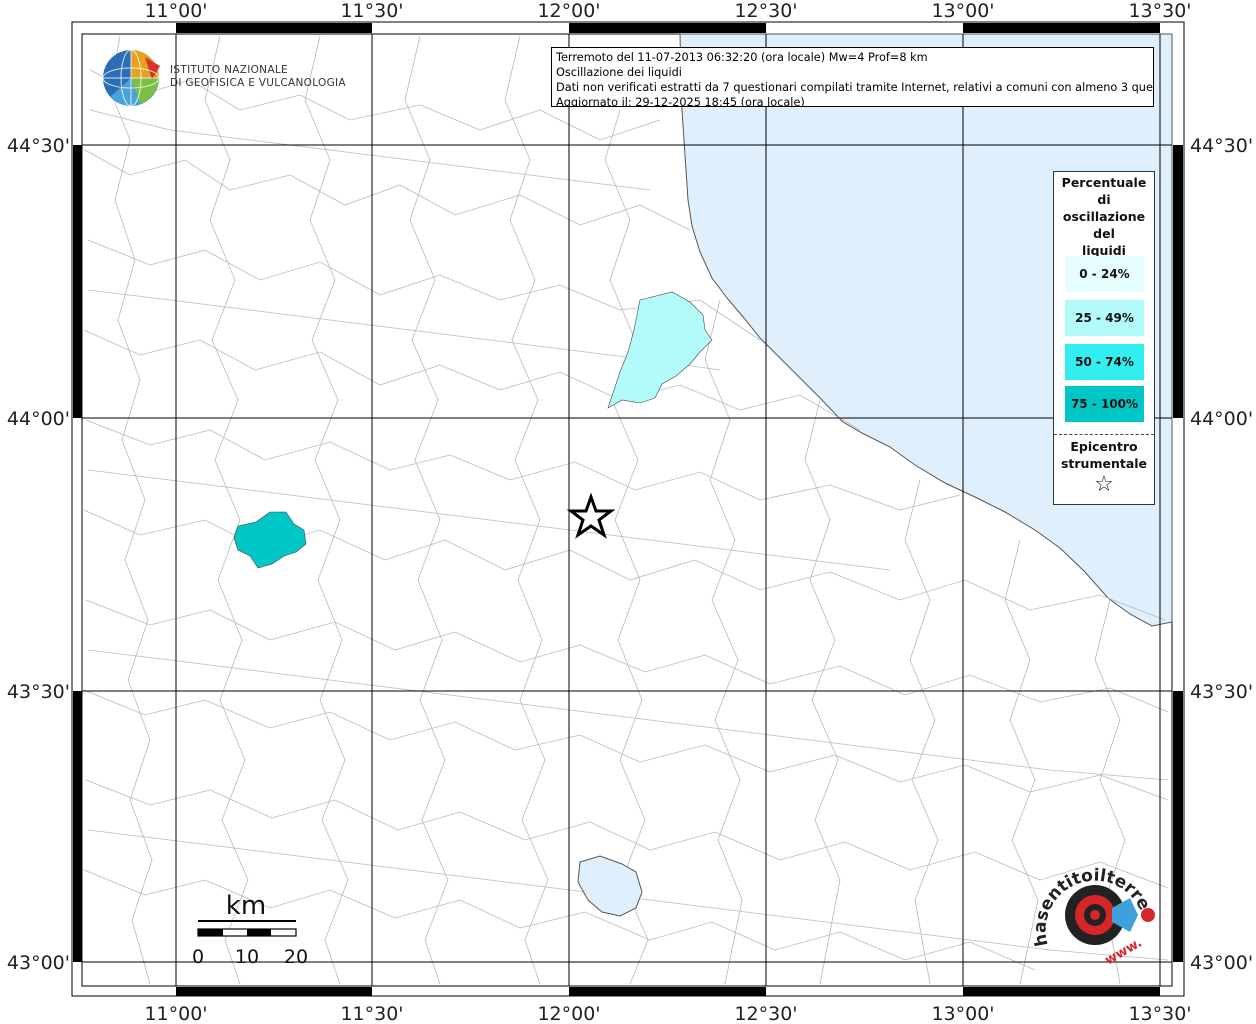  What do you see at coordinates (296, 957) in the screenshot?
I see `scale-tick: 20` at bounding box center [296, 957].